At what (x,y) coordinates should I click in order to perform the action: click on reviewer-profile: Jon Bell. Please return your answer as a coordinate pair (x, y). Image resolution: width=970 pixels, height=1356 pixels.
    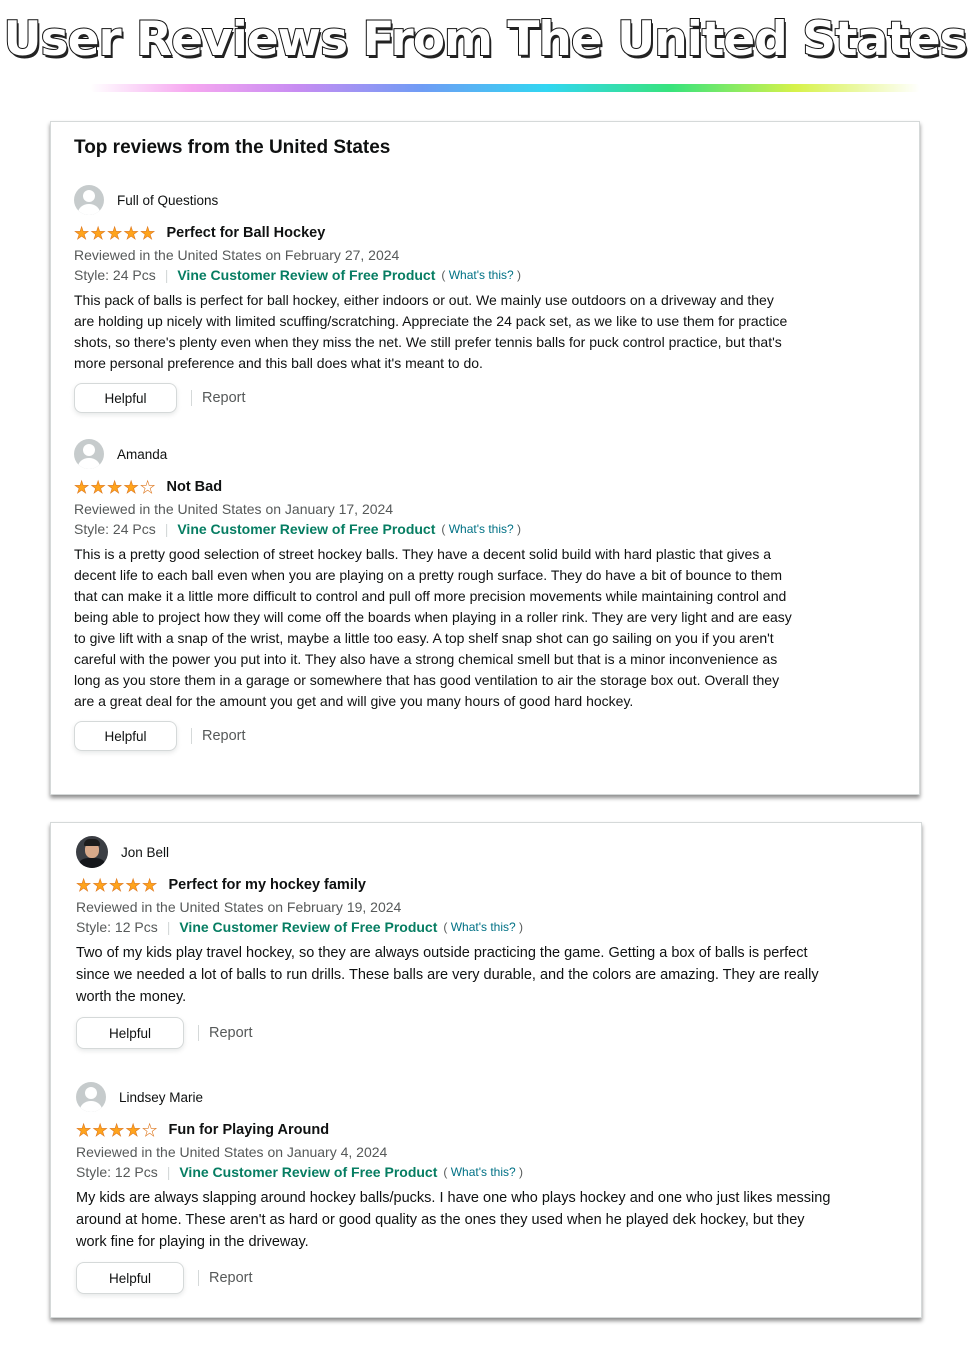
    Looking at the image, I should click on (456, 852).